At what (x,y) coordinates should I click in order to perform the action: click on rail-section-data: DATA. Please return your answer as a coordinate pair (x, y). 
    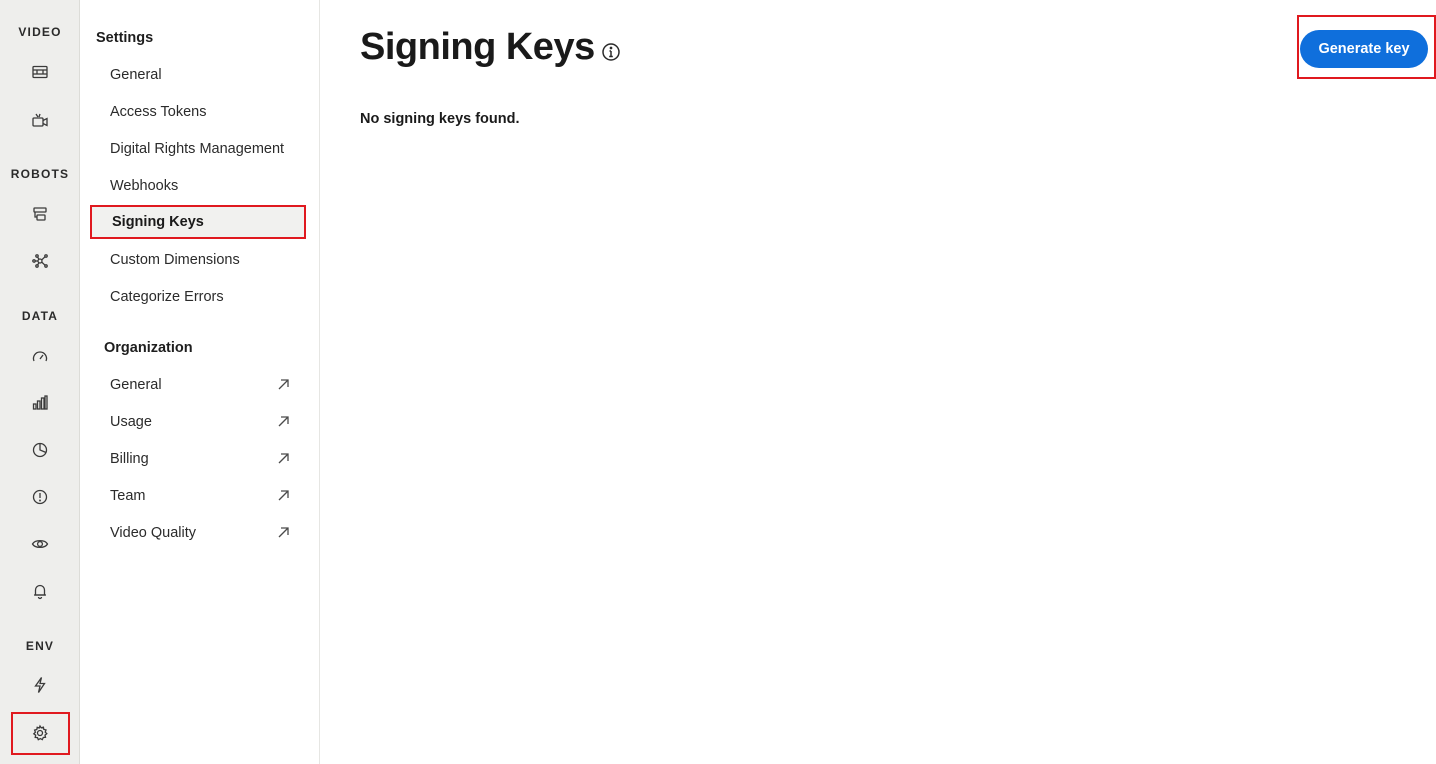
    Looking at the image, I should click on (40, 316).